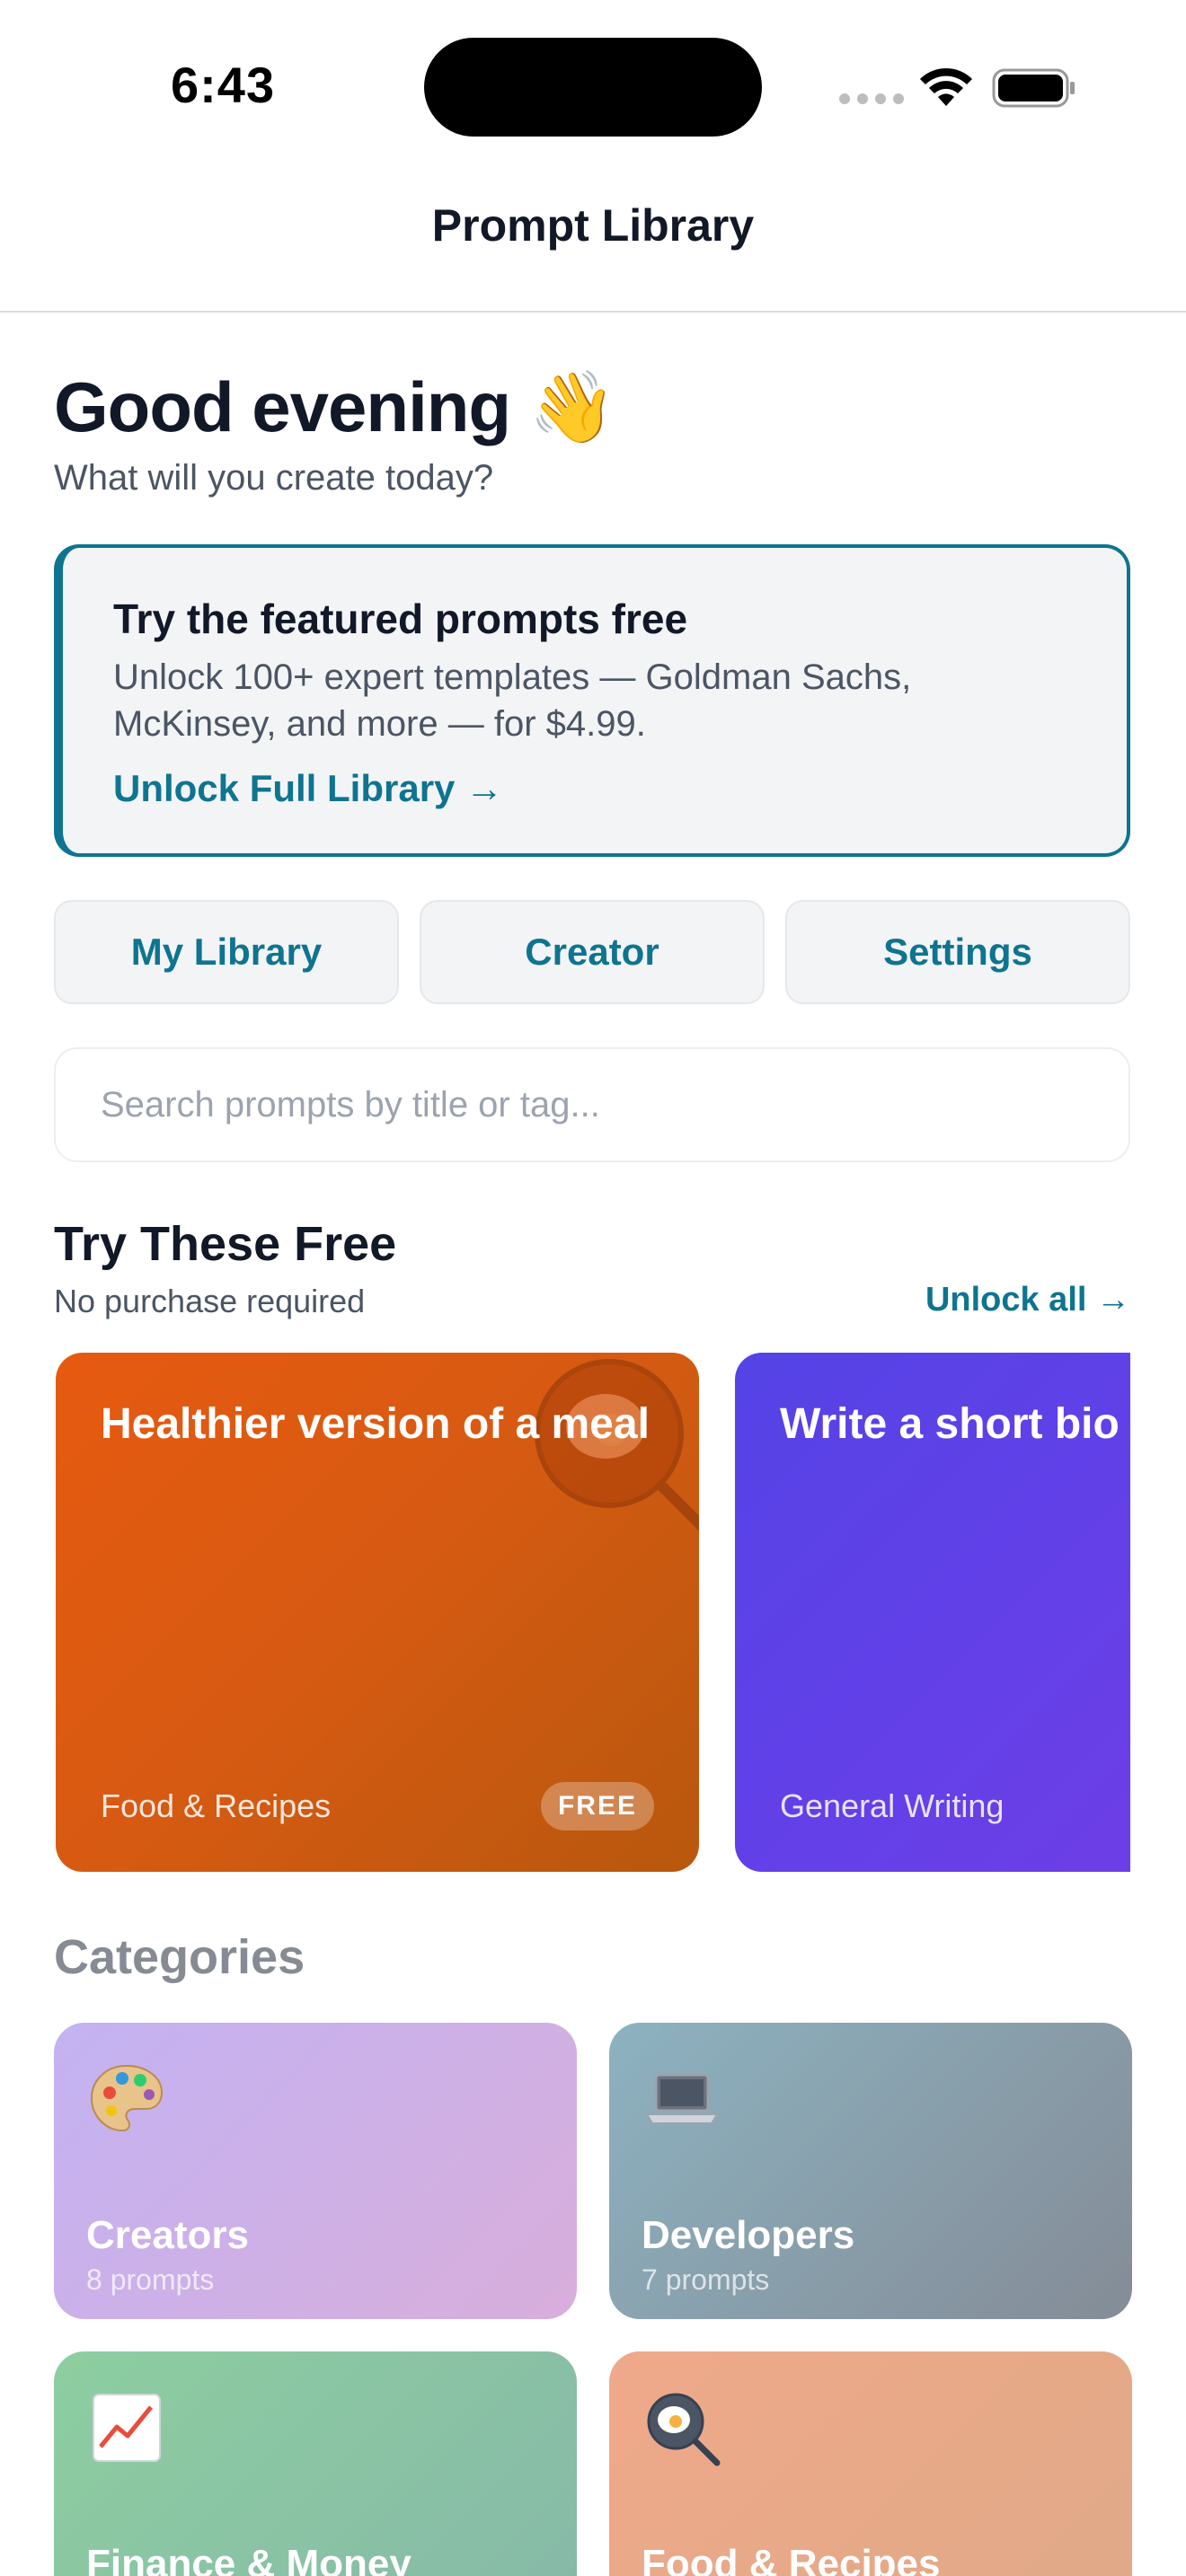  What do you see at coordinates (225, 1244) in the screenshot?
I see `free-section-title: Try These Free` at bounding box center [225, 1244].